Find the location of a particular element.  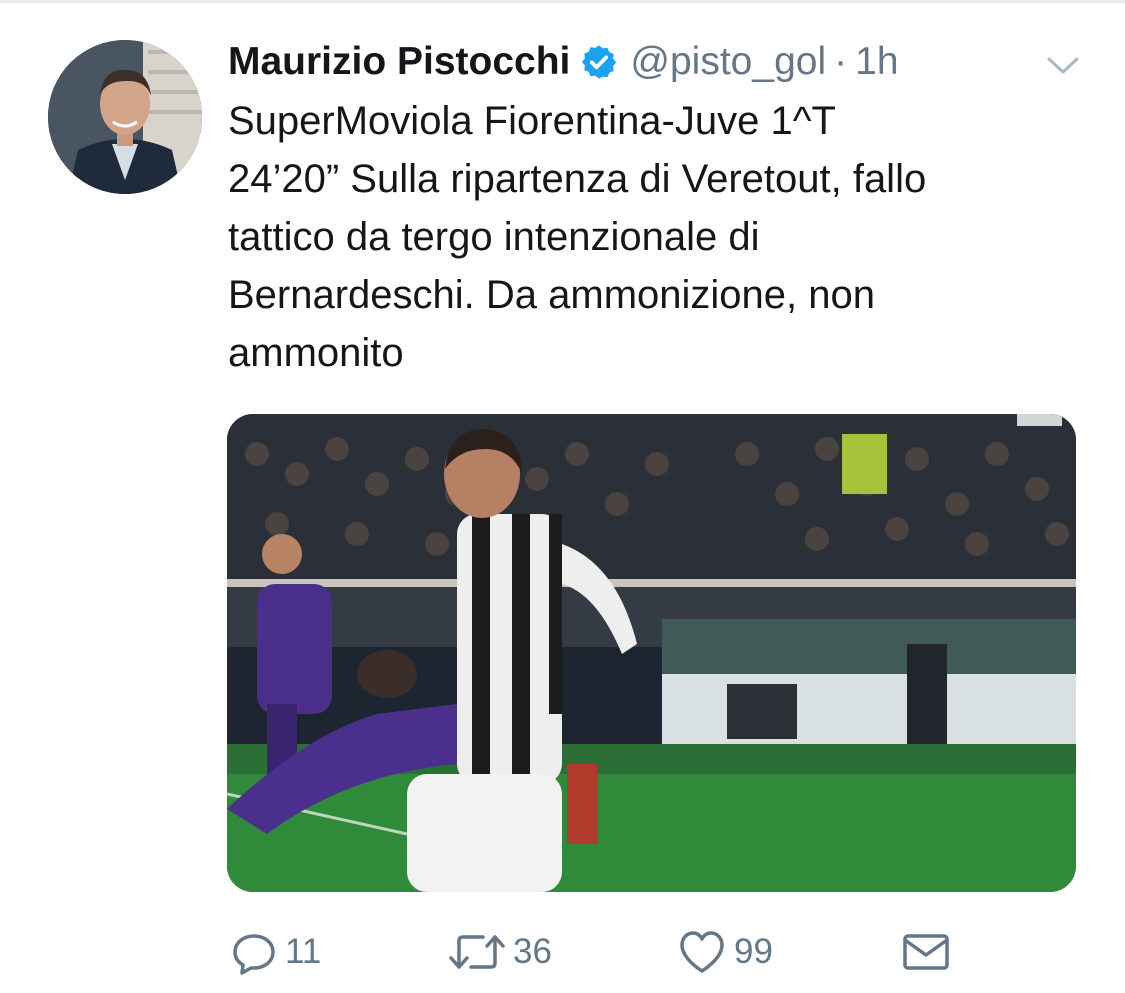

author-name: Maurizio Pistocchi is located at coordinates (399, 62).